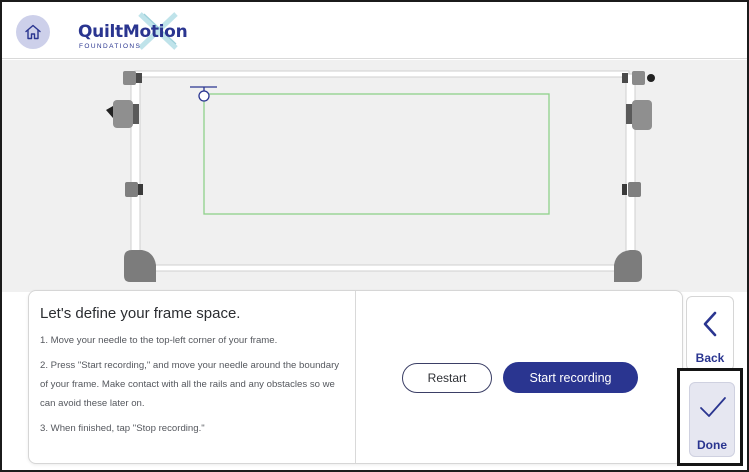 The width and height of the screenshot is (749, 472). I want to click on logo-wordmark: QuiltMotion, so click(133, 32).